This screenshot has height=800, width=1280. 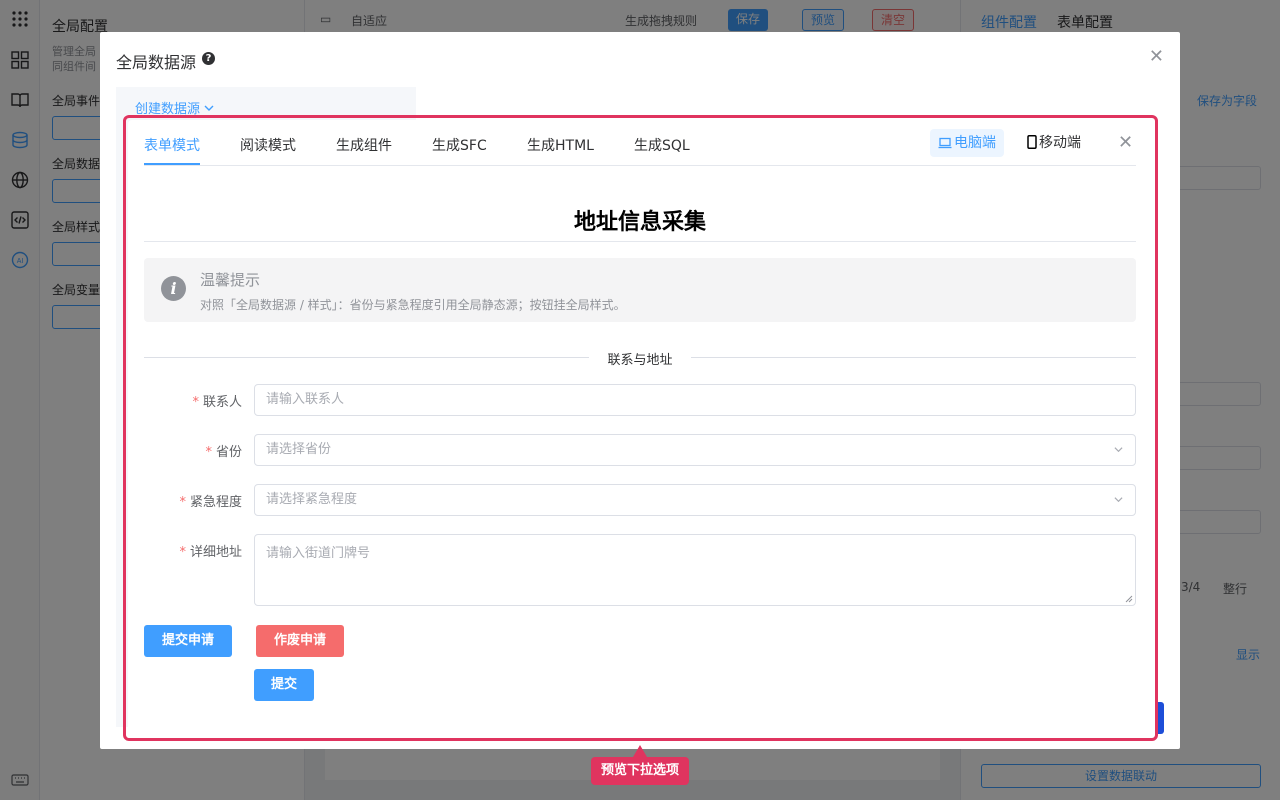 I want to click on device-pc-button: 电脑端, so click(x=967, y=143).